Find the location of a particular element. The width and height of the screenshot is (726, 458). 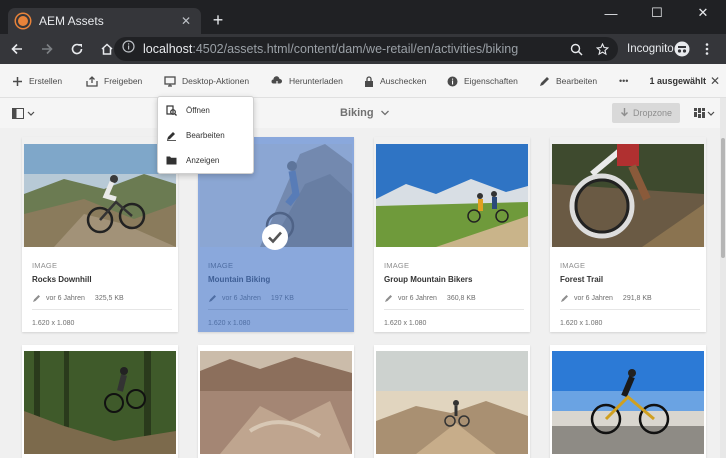

monitor-icon is located at coordinates (170, 81).